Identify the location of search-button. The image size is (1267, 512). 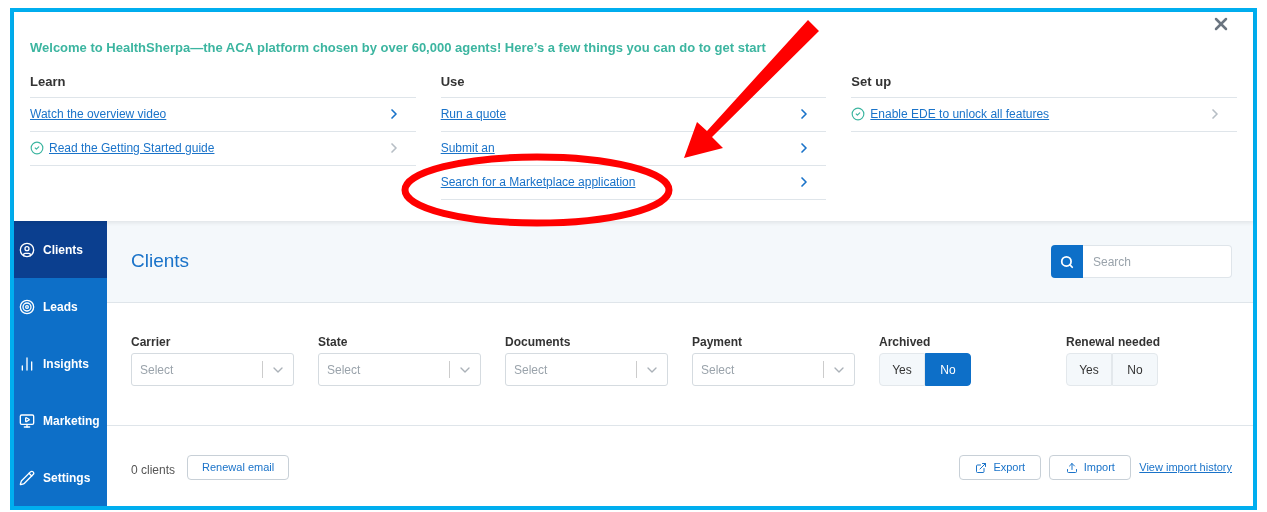
(1067, 261).